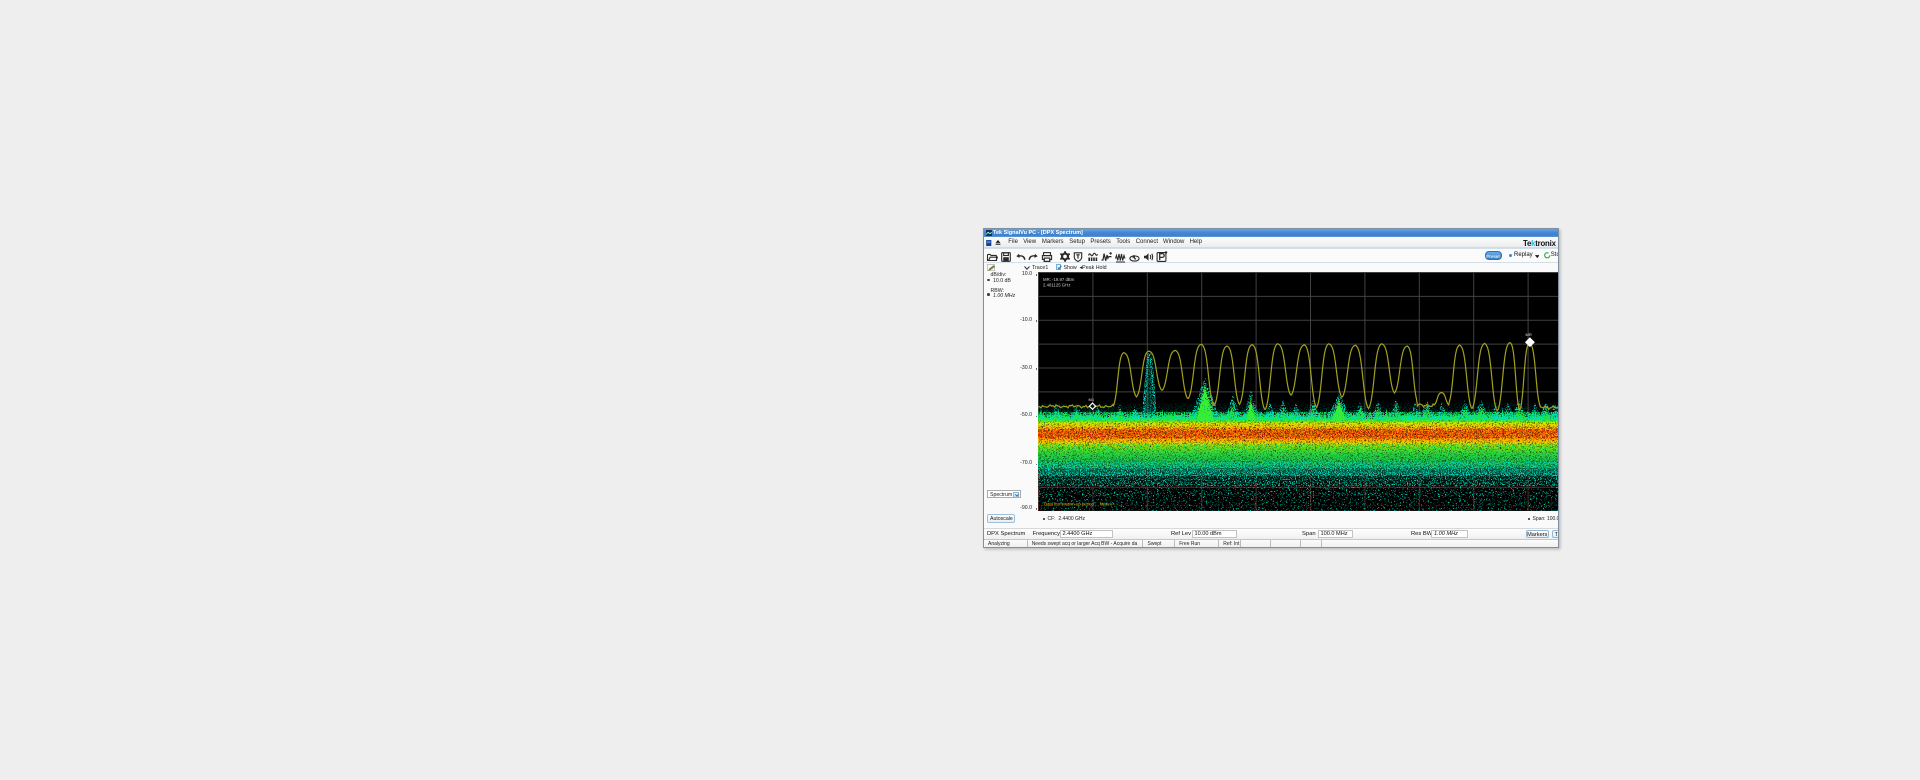  I want to click on svg-text: MR, so click(1528, 334).